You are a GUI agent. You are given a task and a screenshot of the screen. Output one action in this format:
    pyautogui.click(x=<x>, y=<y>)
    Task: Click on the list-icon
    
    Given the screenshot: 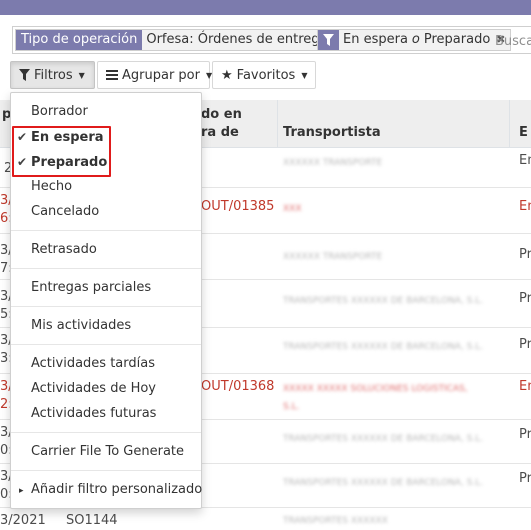 What is the action you would take?
    pyautogui.click(x=112, y=75)
    